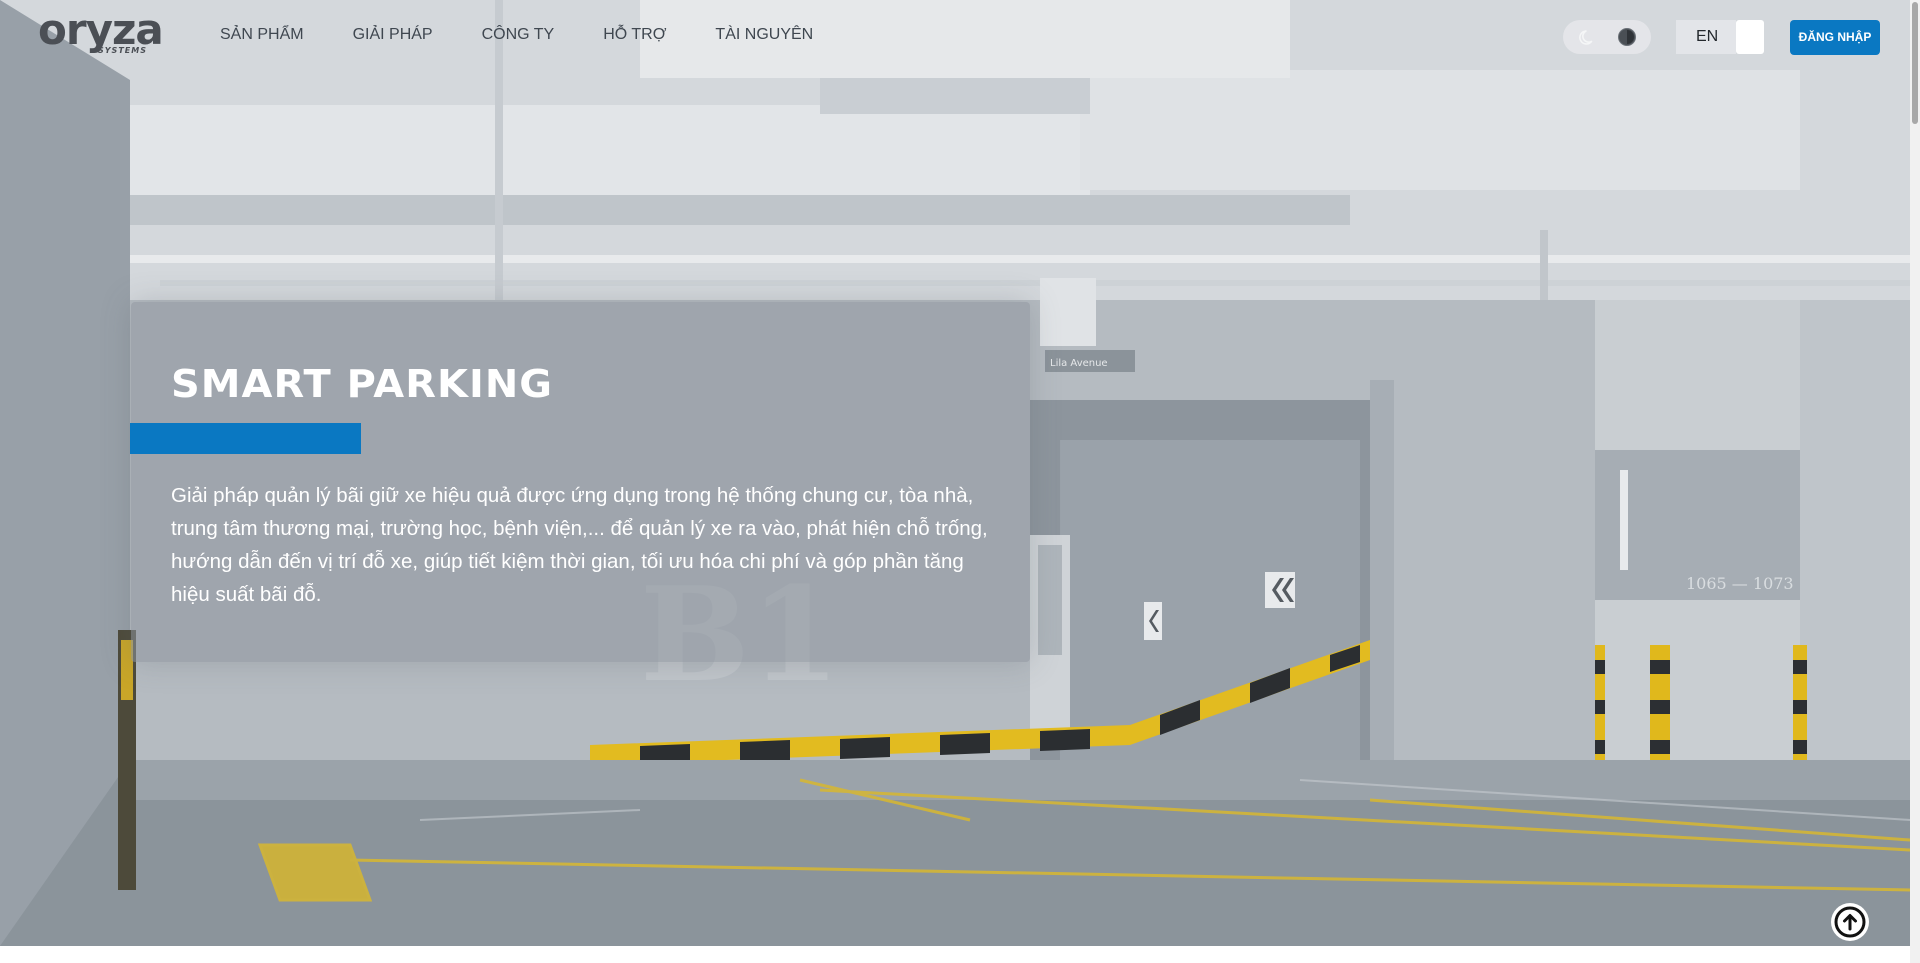 The width and height of the screenshot is (1920, 963). What do you see at coordinates (101, 31) in the screenshot?
I see `oryza-logo: oryza SYSTEMS` at bounding box center [101, 31].